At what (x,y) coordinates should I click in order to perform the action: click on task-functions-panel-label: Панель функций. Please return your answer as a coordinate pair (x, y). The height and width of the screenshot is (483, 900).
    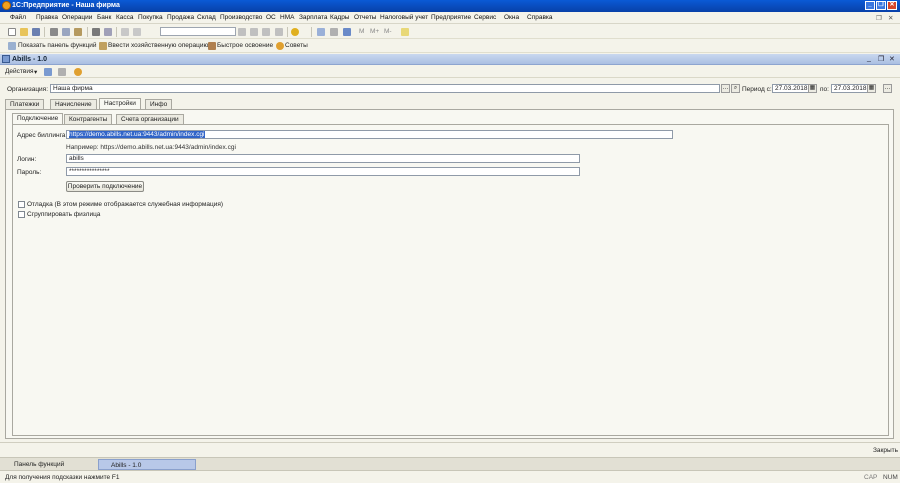
    Looking at the image, I should click on (39, 464).